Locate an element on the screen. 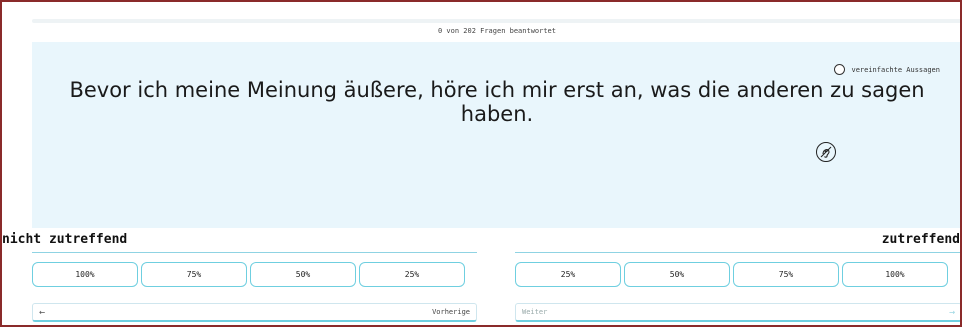  option-left-75: 75% is located at coordinates (194, 274).